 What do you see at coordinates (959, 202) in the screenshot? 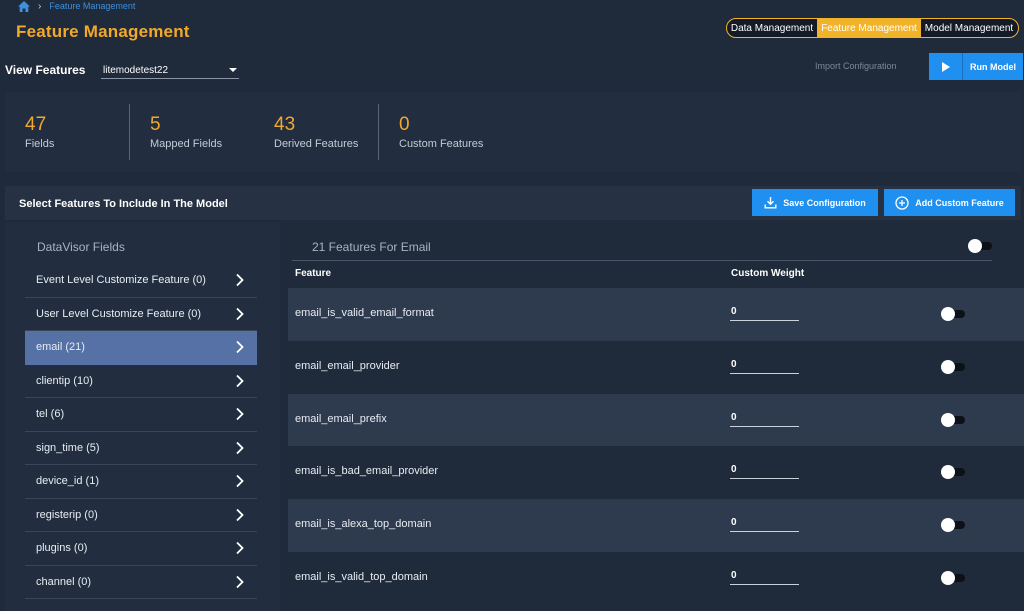
I see `add-custom-feature-label: Add Custom Feature` at bounding box center [959, 202].